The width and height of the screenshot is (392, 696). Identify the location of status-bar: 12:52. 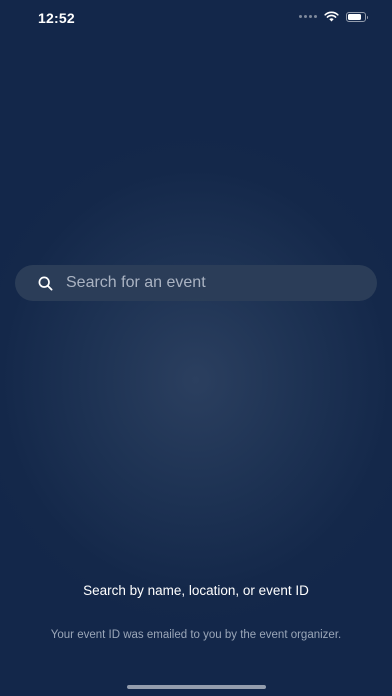
(196, 18).